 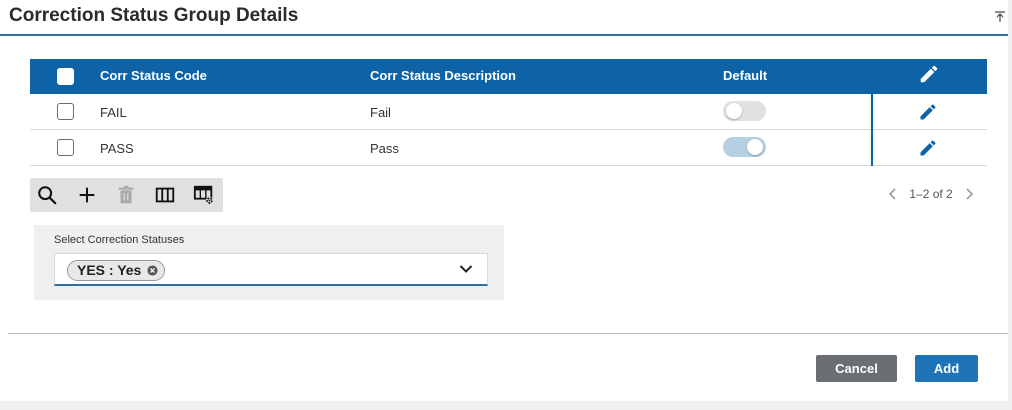 What do you see at coordinates (856, 368) in the screenshot?
I see `cancel-button: Cancel` at bounding box center [856, 368].